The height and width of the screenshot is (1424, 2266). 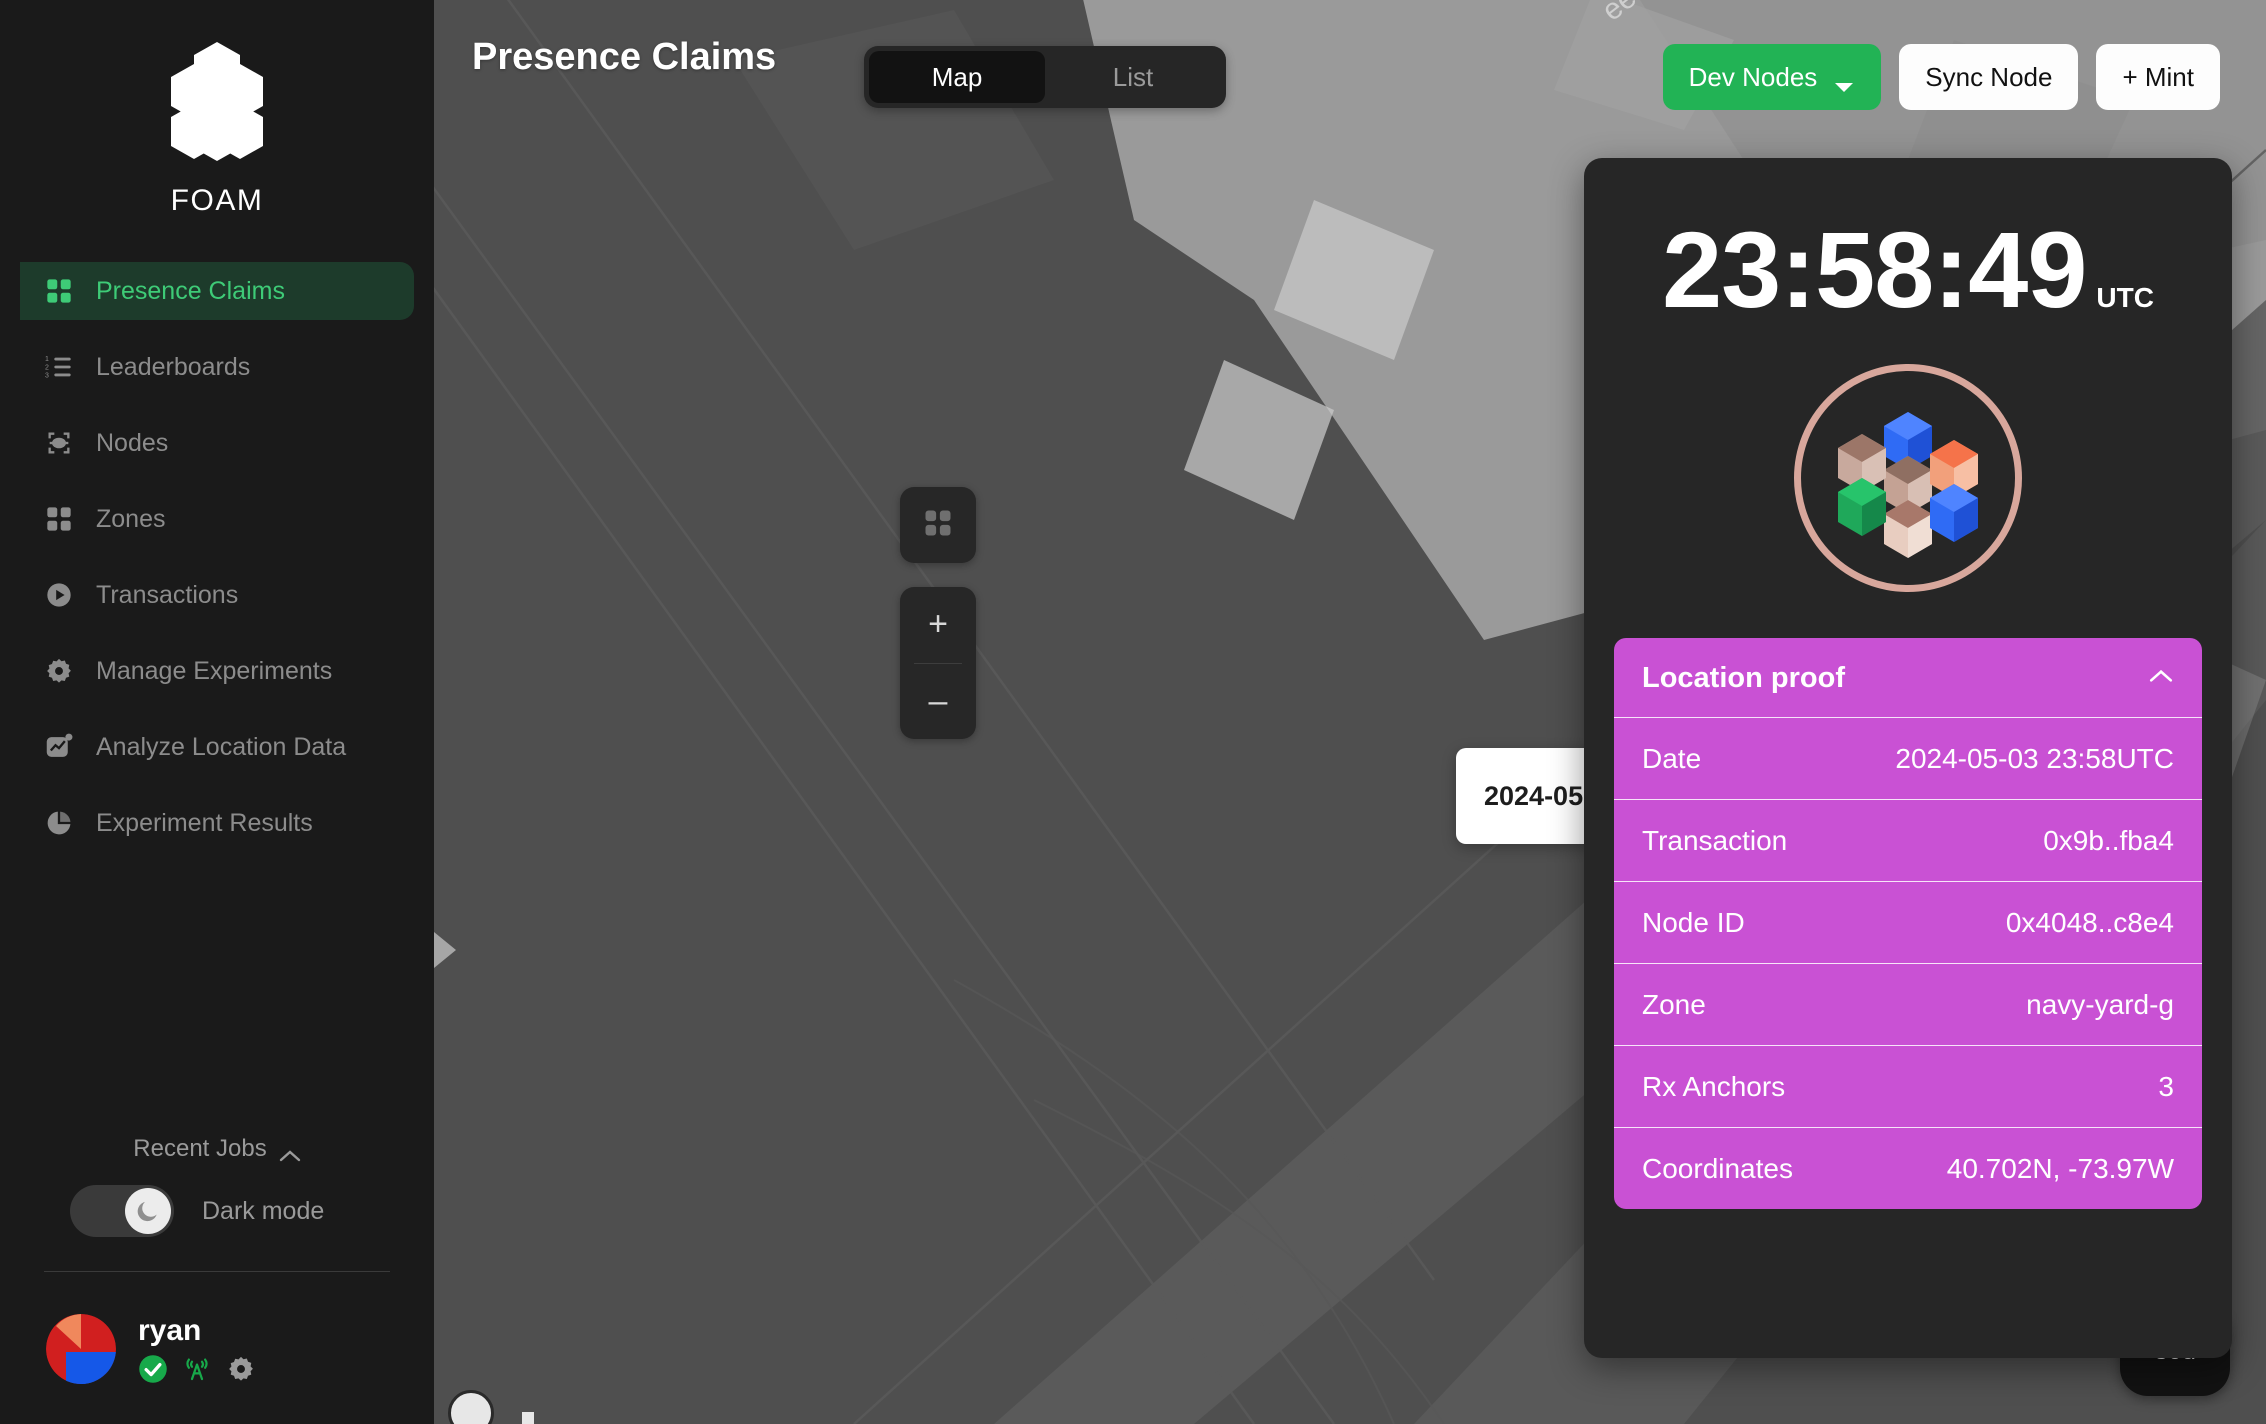 I want to click on sidebar-item-label: Leaderboards, so click(x=173, y=366).